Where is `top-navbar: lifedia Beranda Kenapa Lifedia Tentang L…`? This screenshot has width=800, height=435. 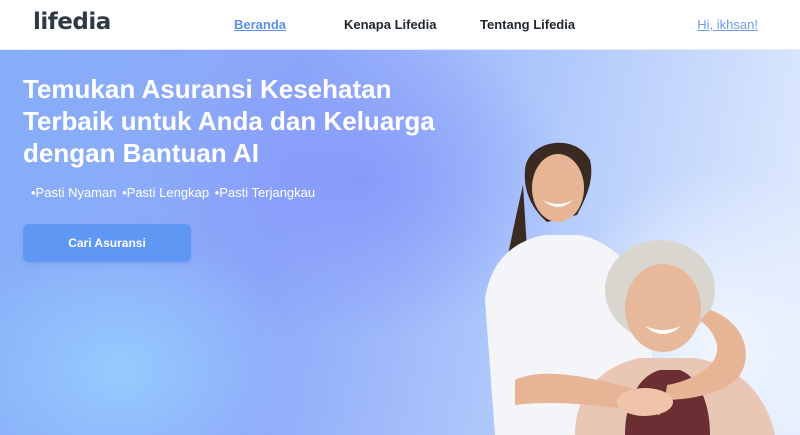 top-navbar: lifedia Beranda Kenapa Lifedia Tentang L… is located at coordinates (400, 25).